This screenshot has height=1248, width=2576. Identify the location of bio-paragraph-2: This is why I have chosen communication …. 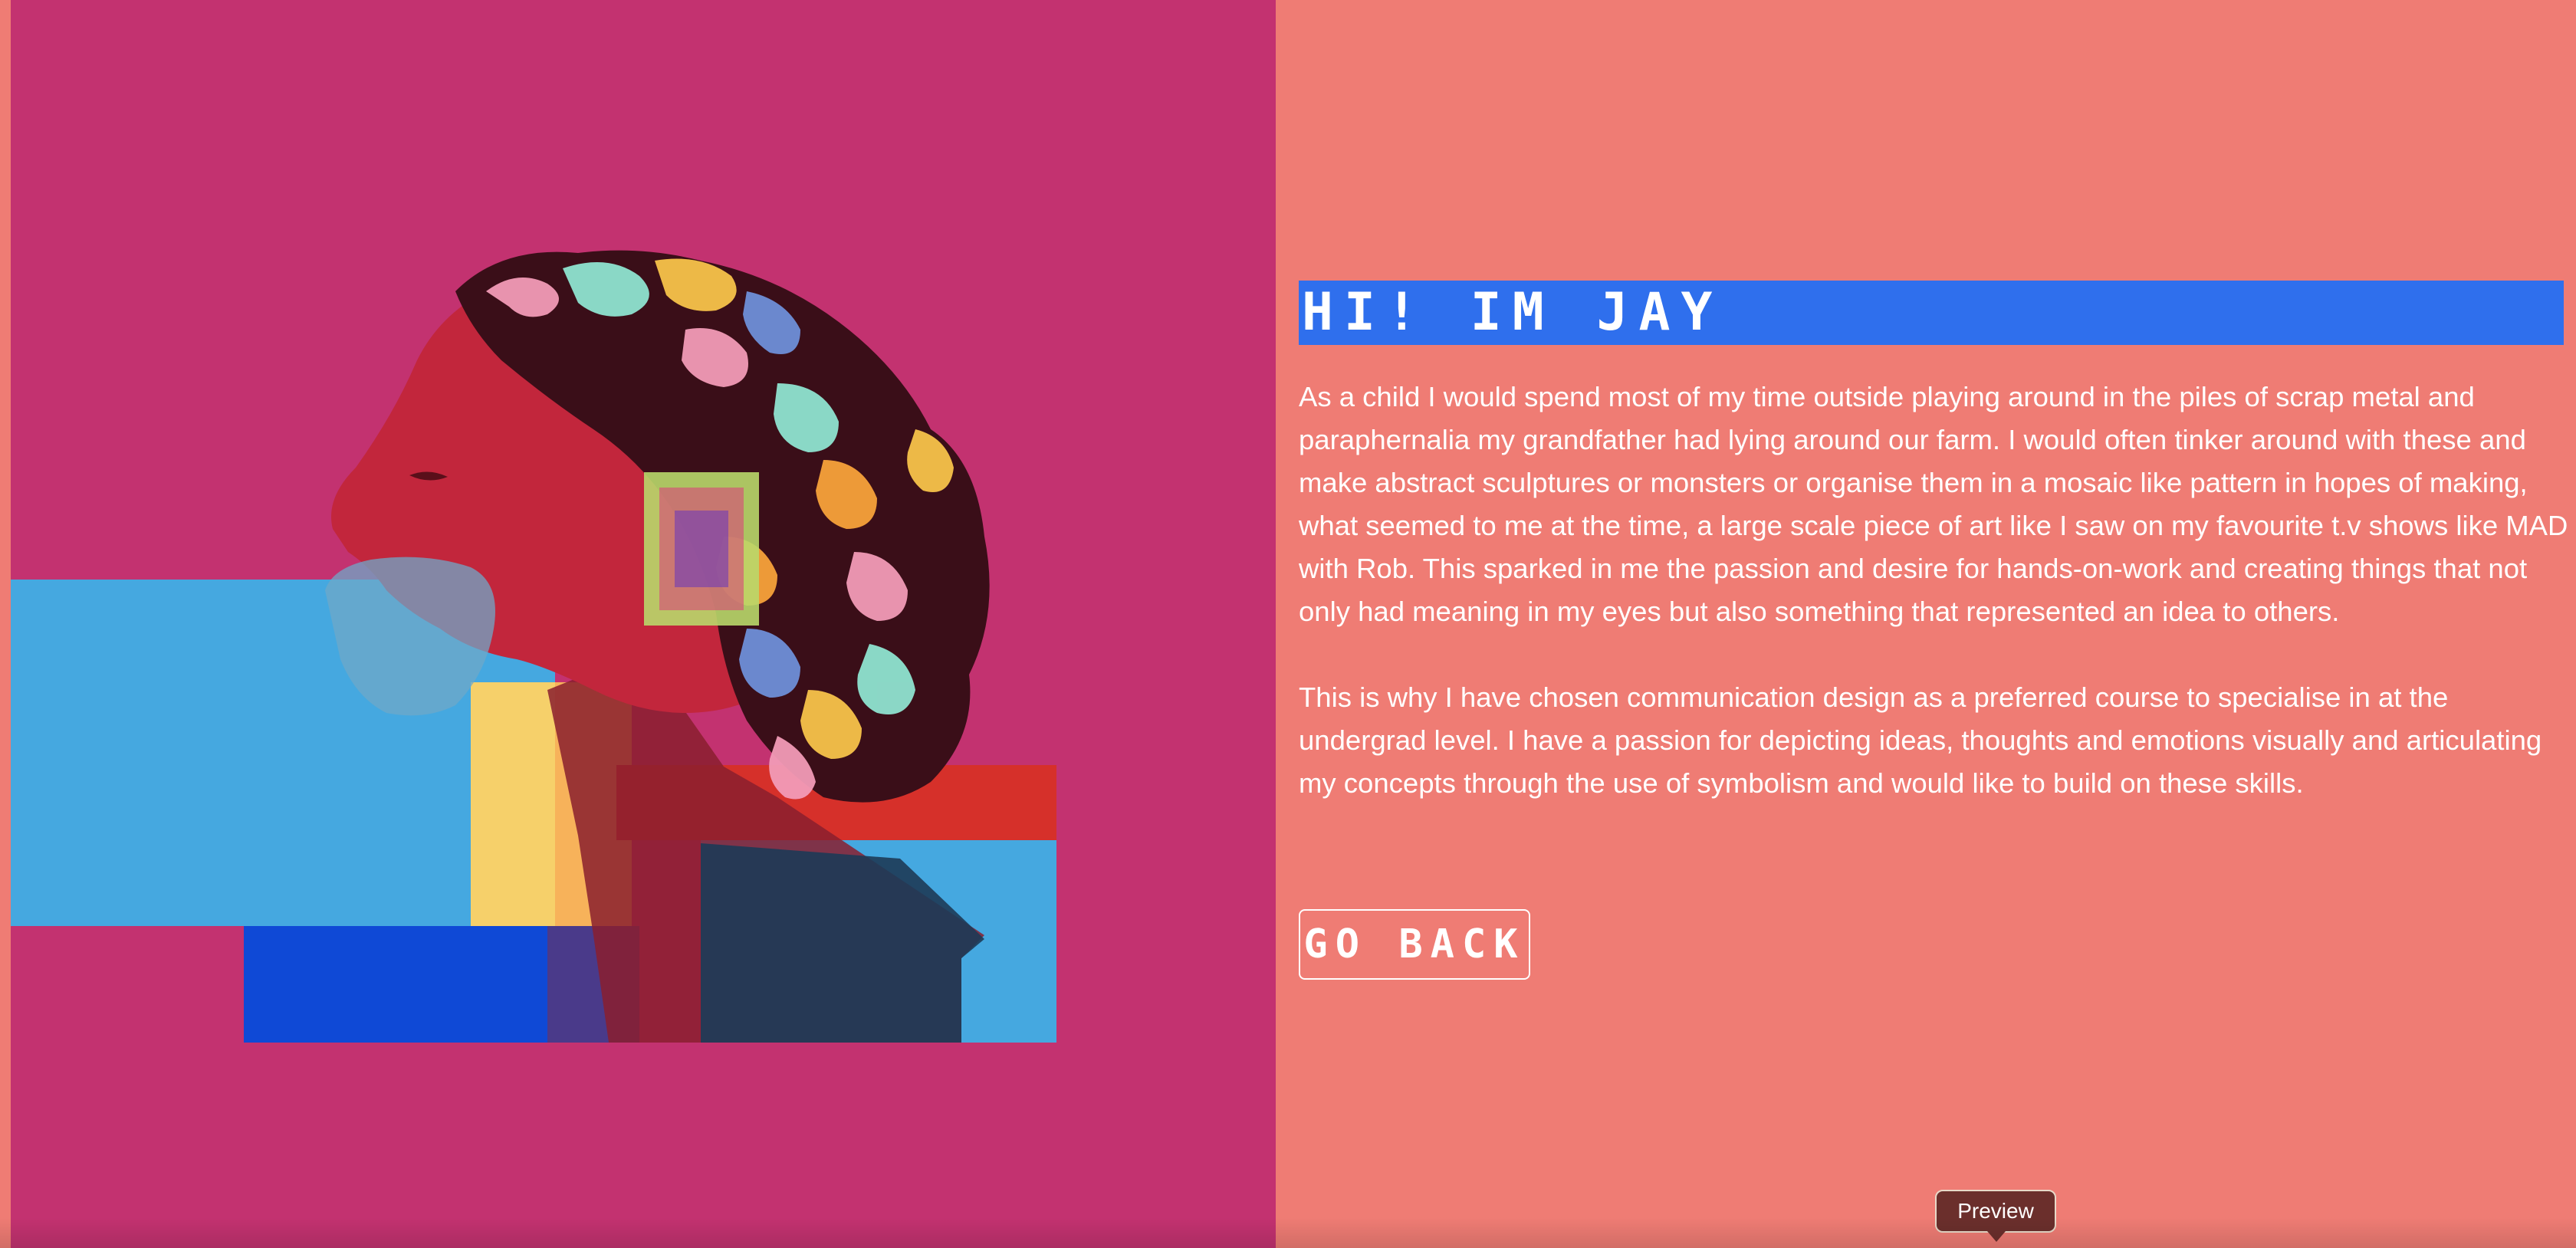
(1921, 740).